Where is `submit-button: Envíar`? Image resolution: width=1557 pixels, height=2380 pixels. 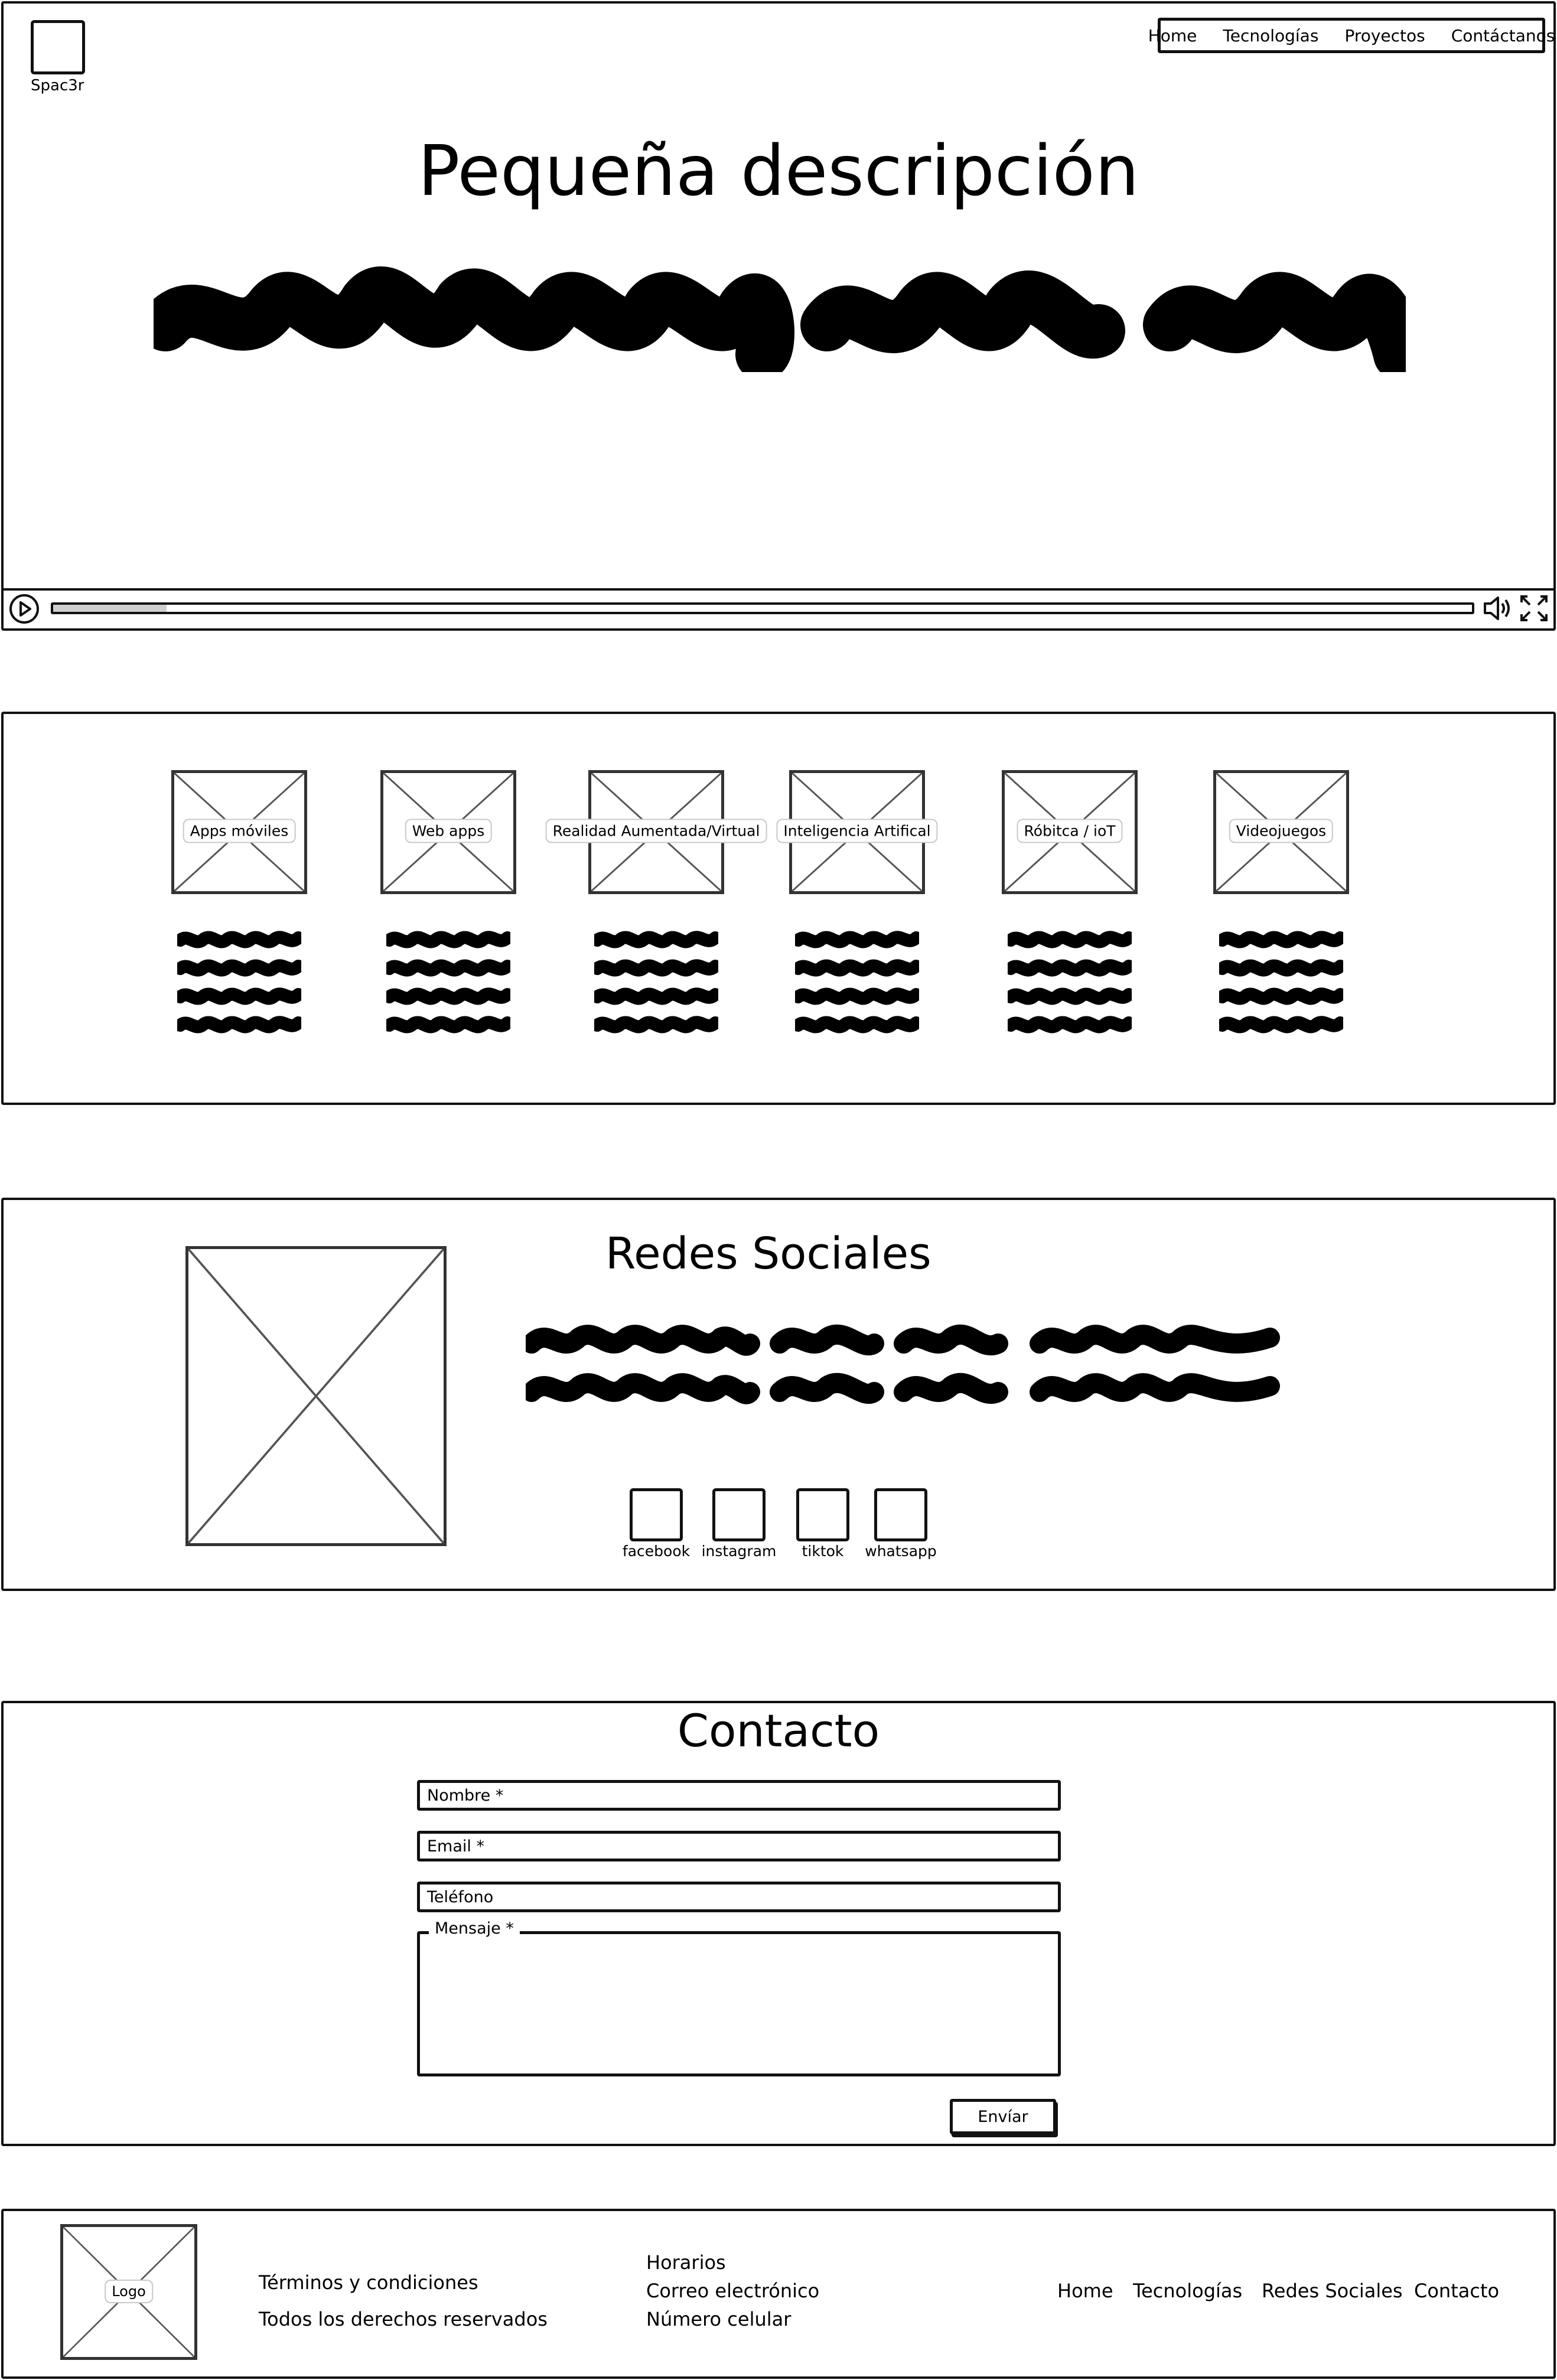
submit-button: Envíar is located at coordinates (1003, 2116).